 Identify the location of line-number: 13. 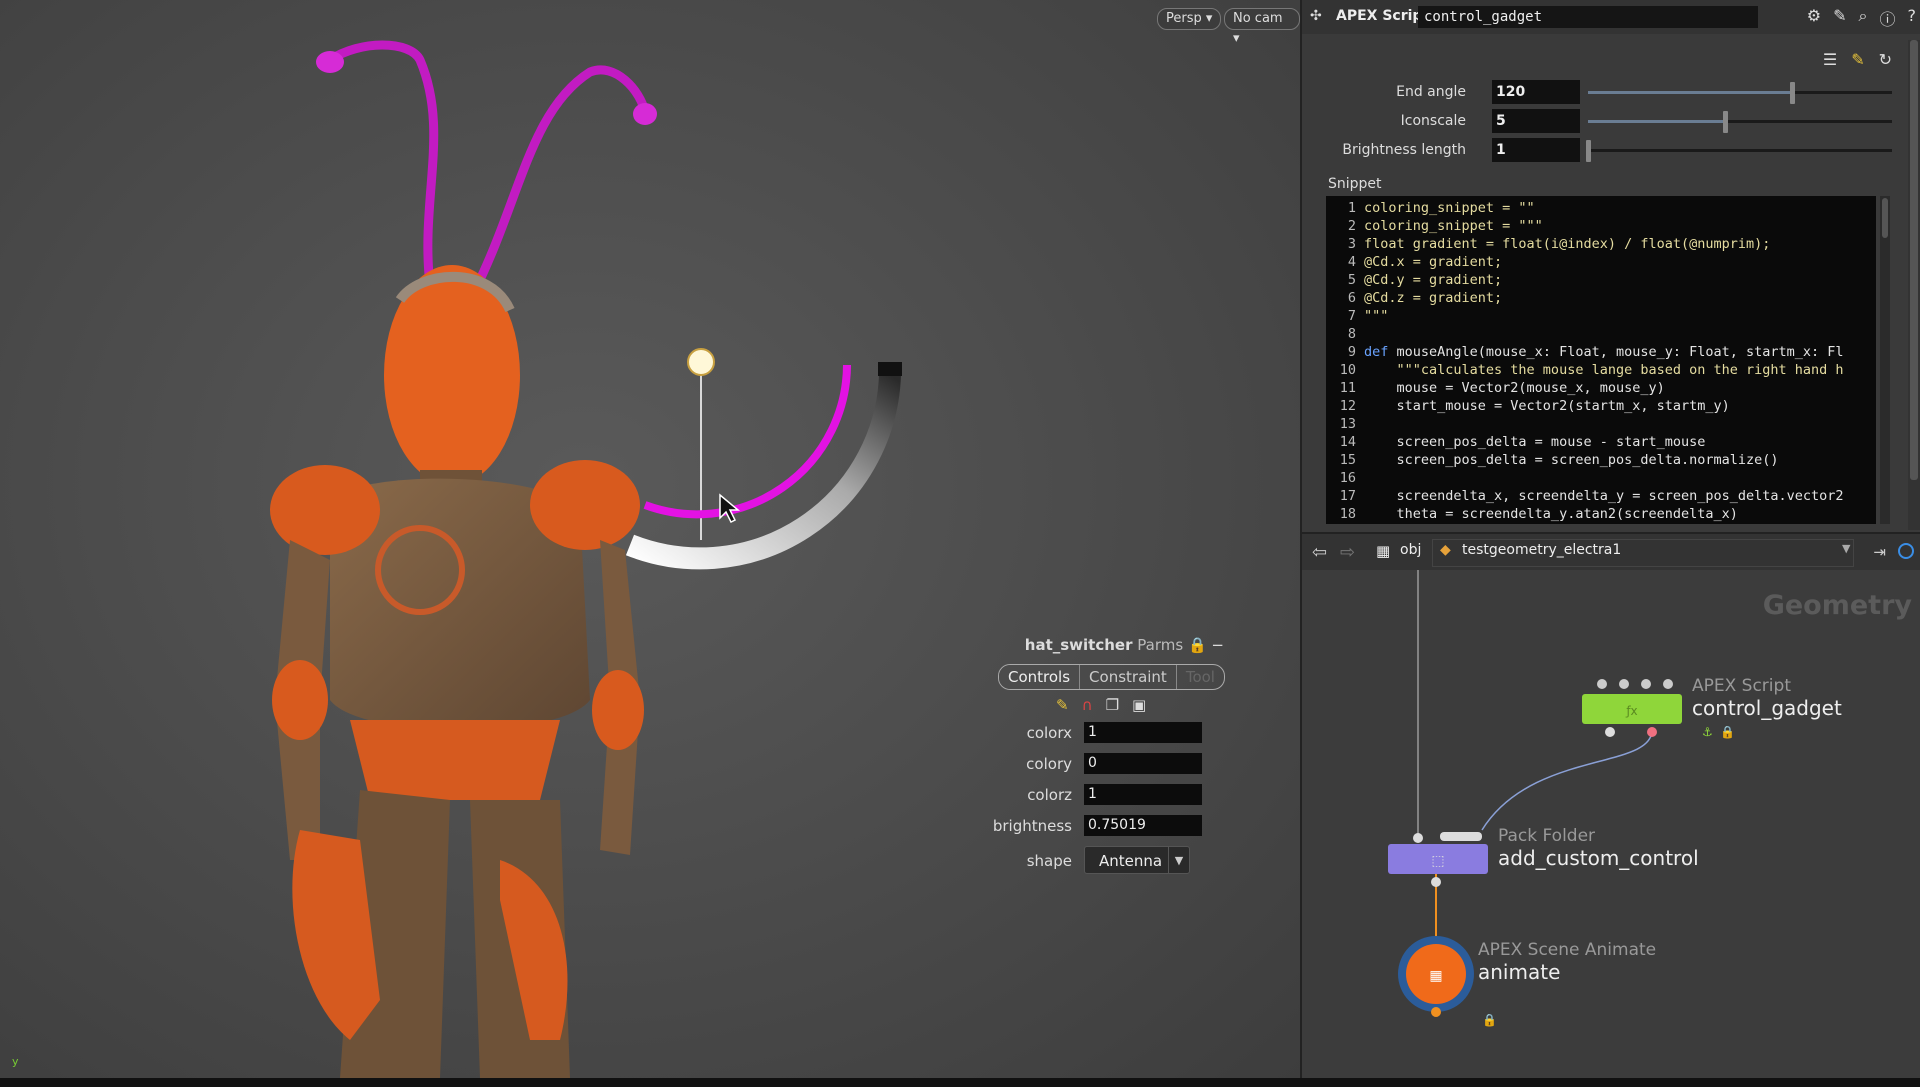
(1347, 424).